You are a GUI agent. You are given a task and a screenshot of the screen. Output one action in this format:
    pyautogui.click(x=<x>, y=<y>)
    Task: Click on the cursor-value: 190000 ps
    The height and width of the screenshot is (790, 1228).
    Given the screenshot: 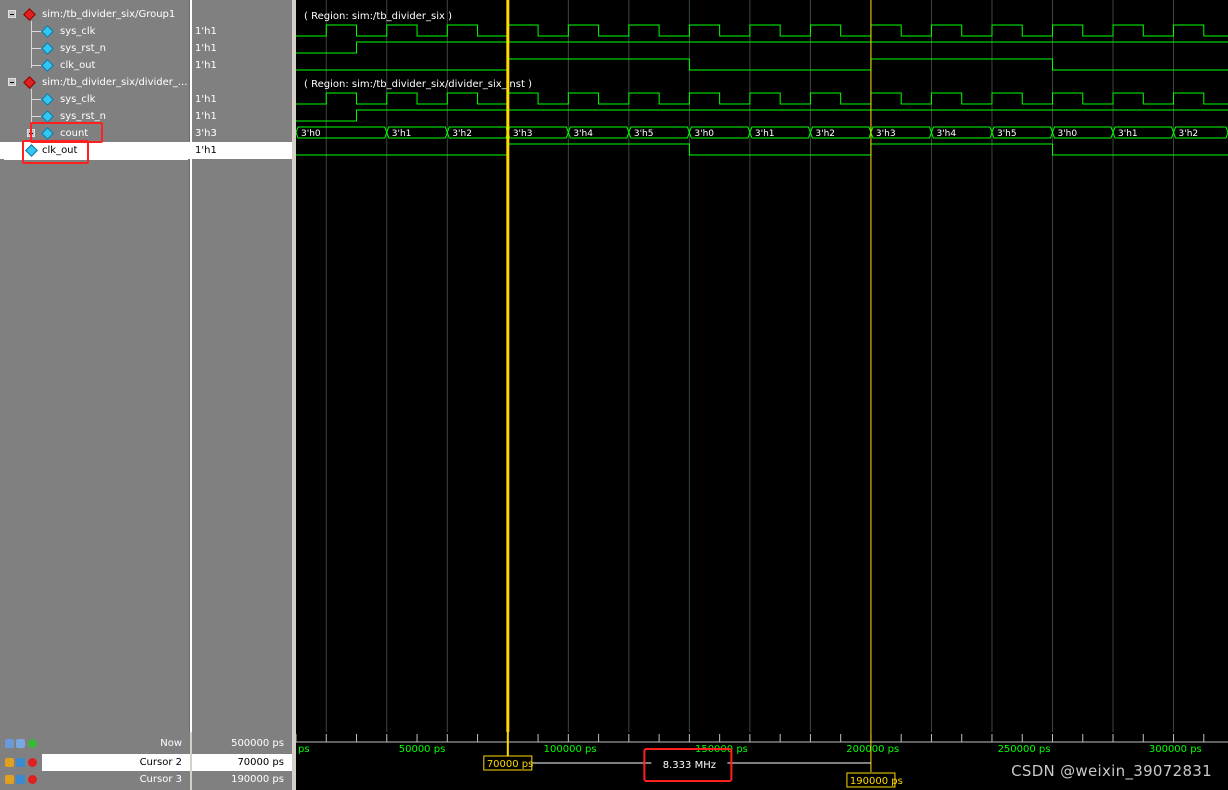 What is the action you would take?
    pyautogui.click(x=257, y=779)
    